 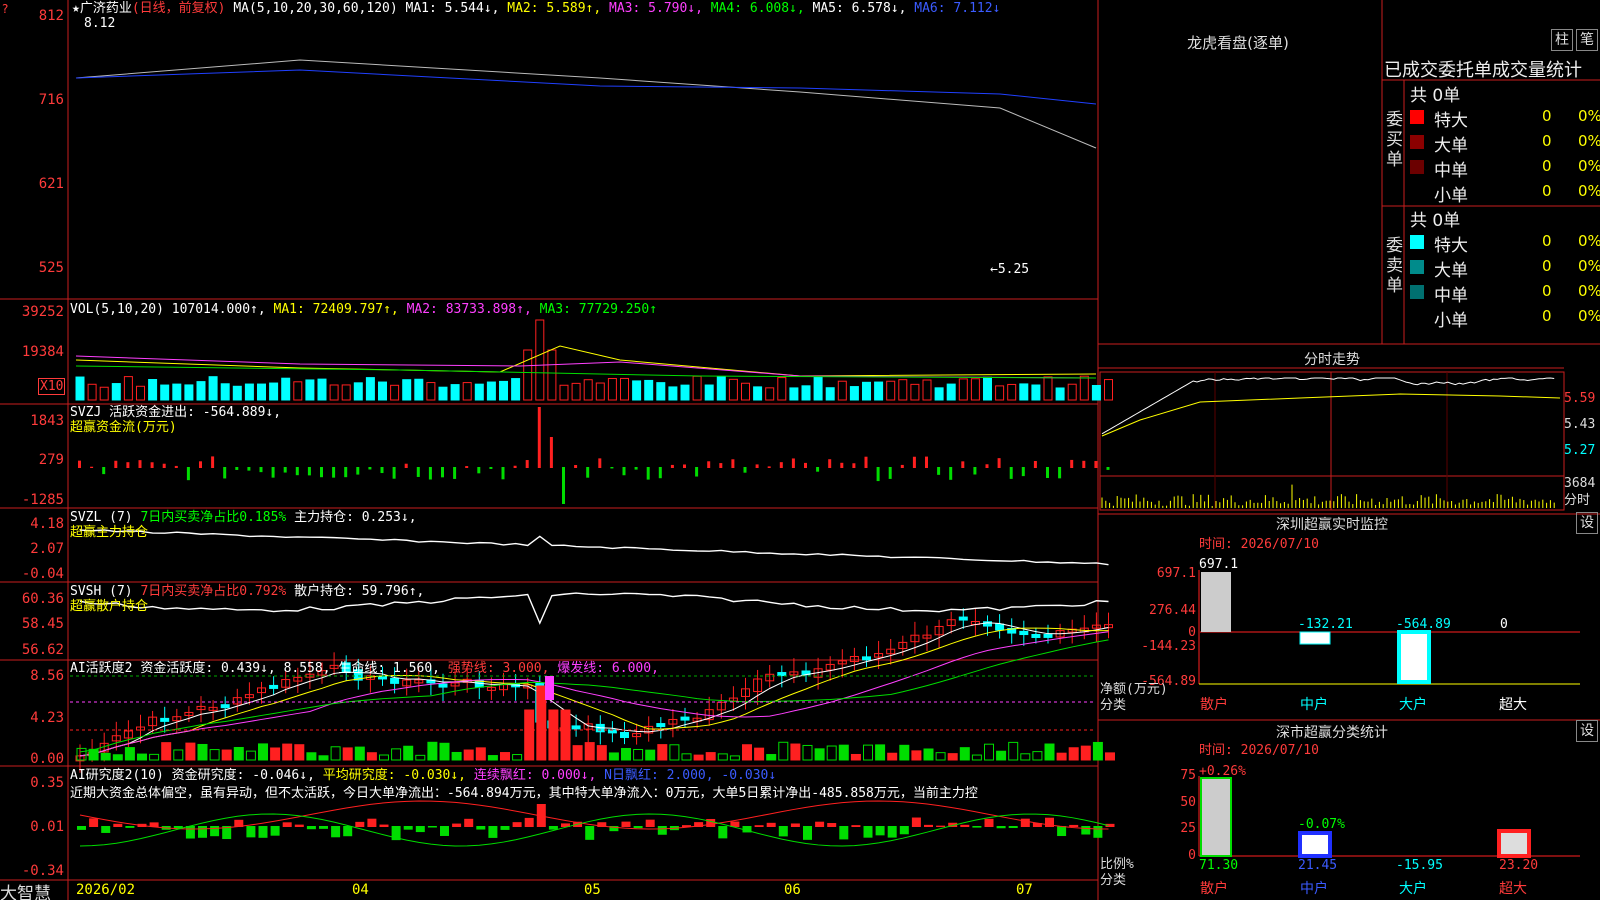 What do you see at coordinates (5, 9) in the screenshot?
I see `menu-icon: ?` at bounding box center [5, 9].